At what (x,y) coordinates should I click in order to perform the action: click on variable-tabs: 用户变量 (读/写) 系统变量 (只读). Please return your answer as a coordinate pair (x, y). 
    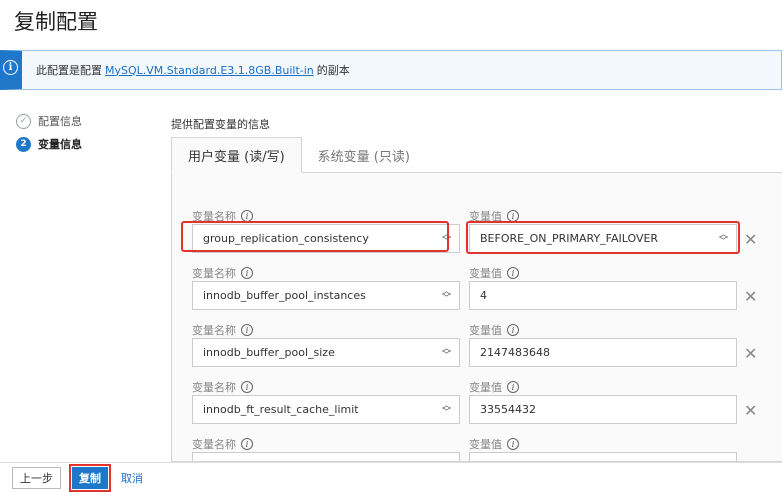
    Looking at the image, I should click on (298, 155).